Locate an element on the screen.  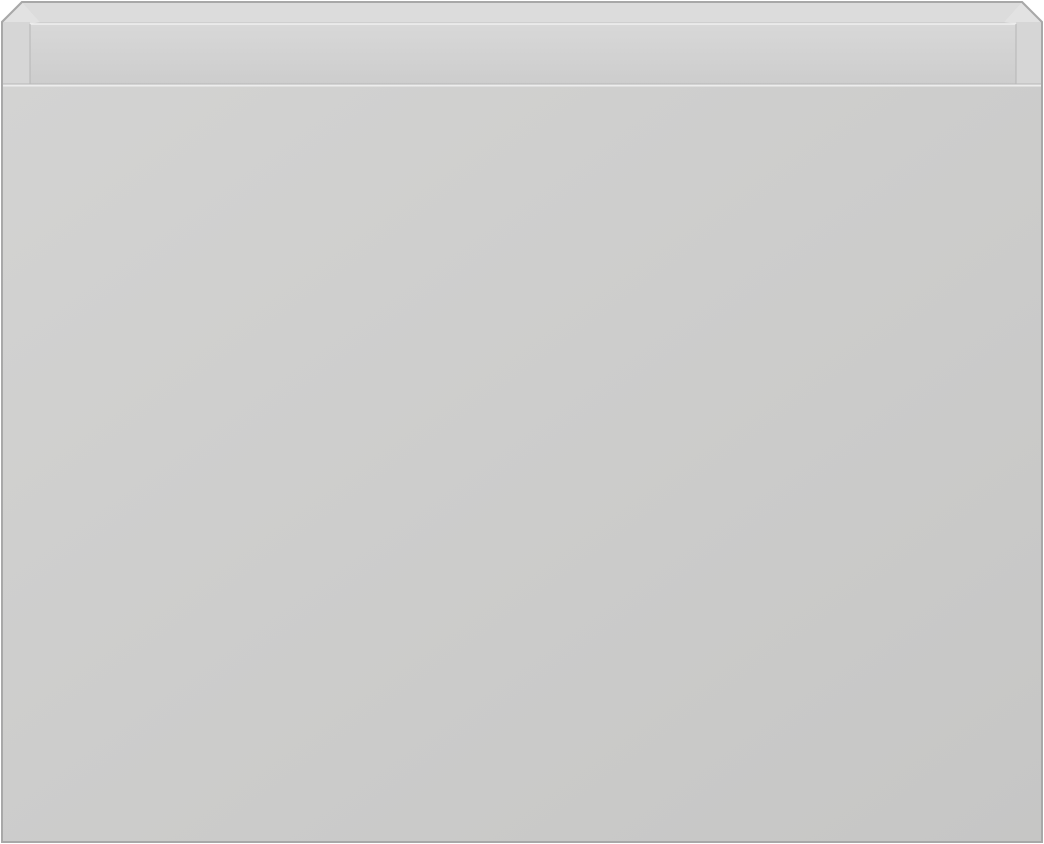
cabinet-inner-back is located at coordinates (522, 12).